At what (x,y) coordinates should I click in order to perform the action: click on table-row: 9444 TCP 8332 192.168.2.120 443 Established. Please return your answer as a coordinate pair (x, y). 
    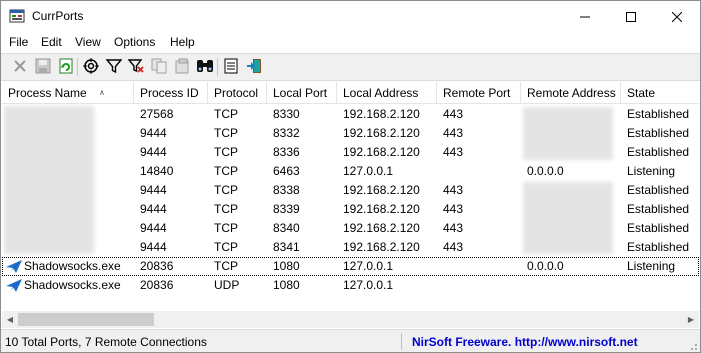
    Looking at the image, I should click on (350, 133).